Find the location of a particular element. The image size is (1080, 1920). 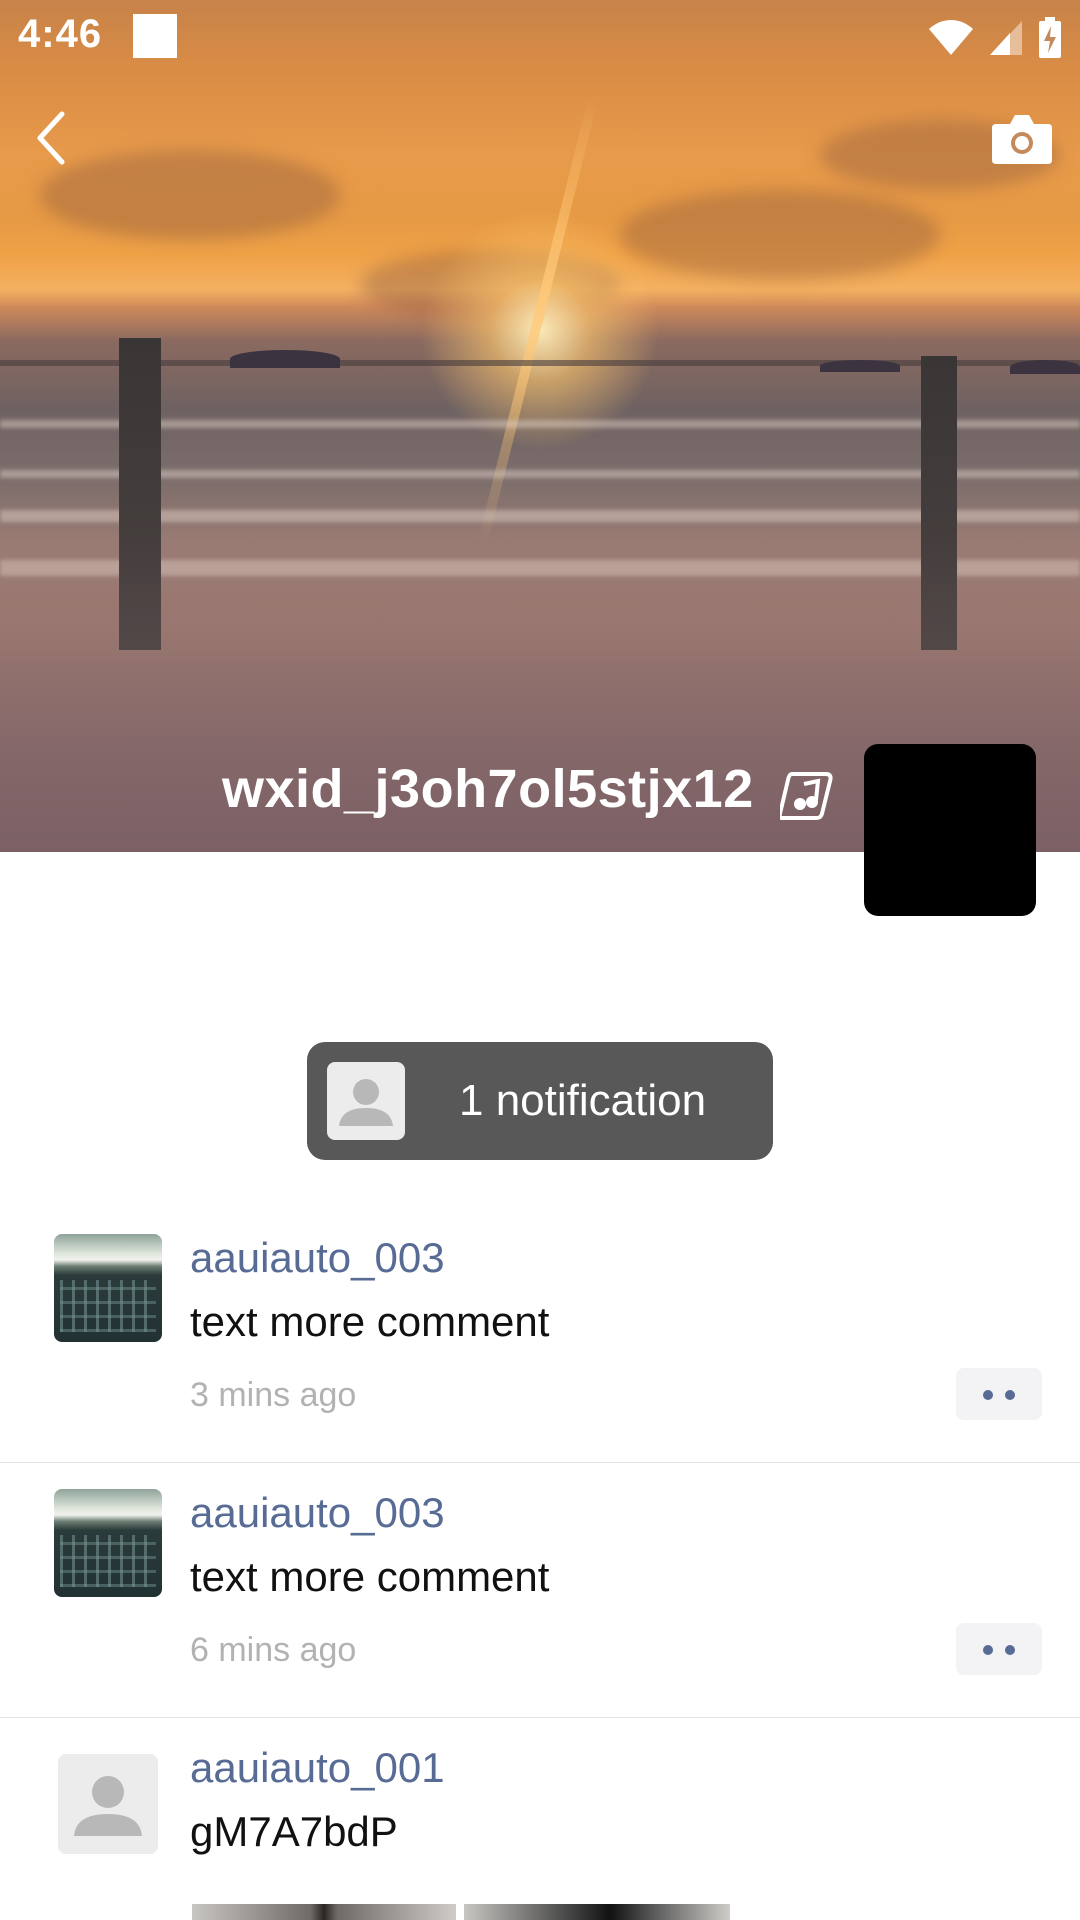

notification-button: 1 notification is located at coordinates (540, 1101).